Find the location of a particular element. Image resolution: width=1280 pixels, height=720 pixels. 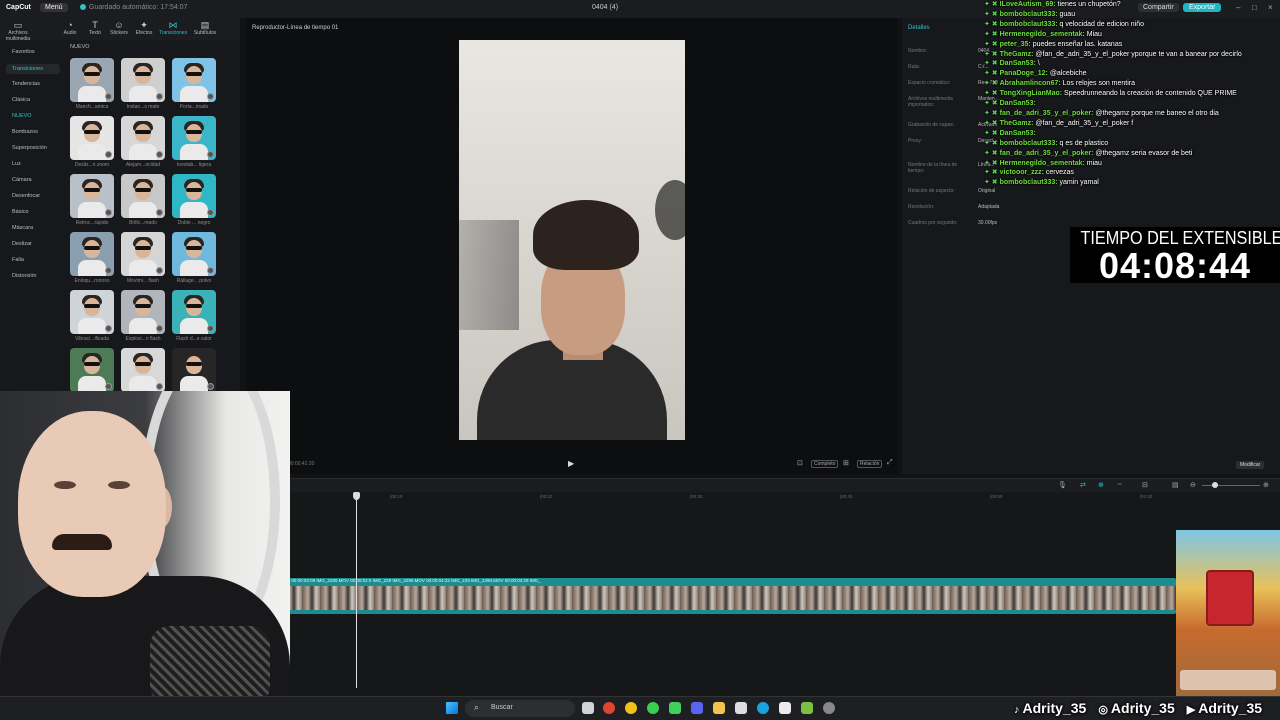

video-preview is located at coordinates (572, 240).